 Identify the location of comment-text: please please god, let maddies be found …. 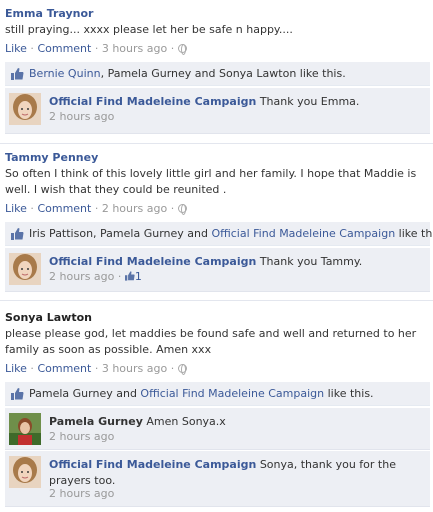
(211, 341).